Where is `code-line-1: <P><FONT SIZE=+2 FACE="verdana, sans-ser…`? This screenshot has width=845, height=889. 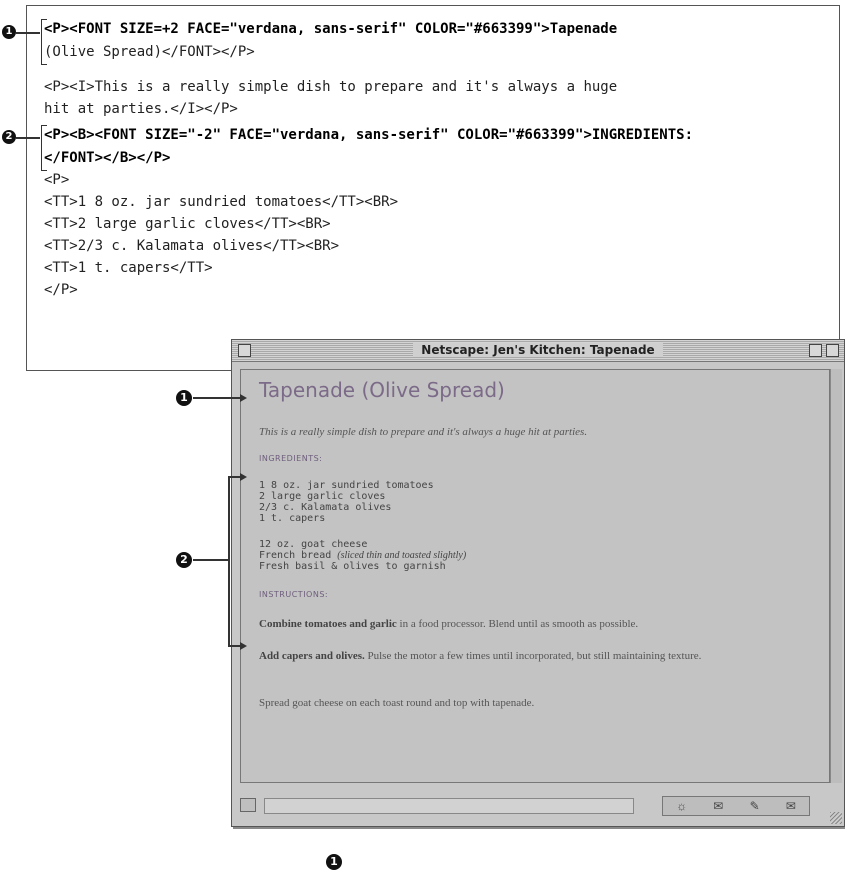
code-line-1: <P><FONT SIZE=+2 FACE="verdana, sans-ser… is located at coordinates (331, 29).